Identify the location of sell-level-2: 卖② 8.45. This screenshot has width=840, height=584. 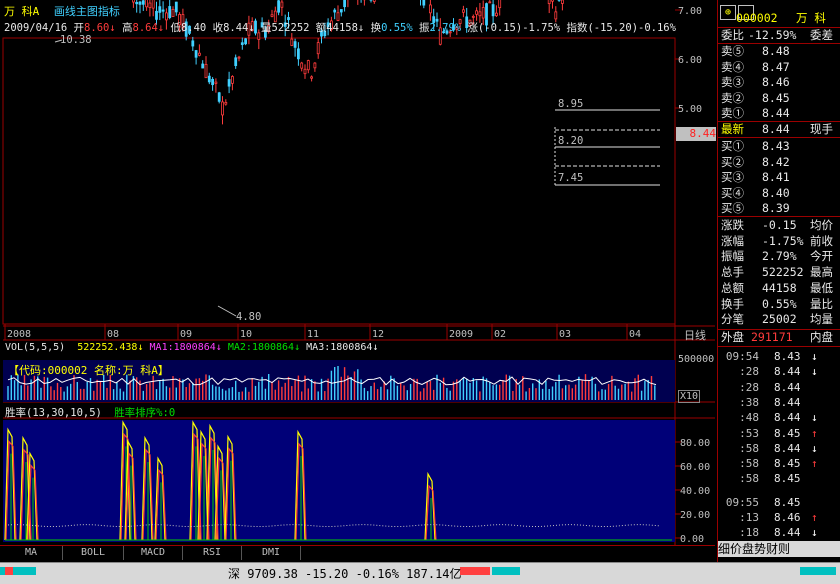
(779, 98).